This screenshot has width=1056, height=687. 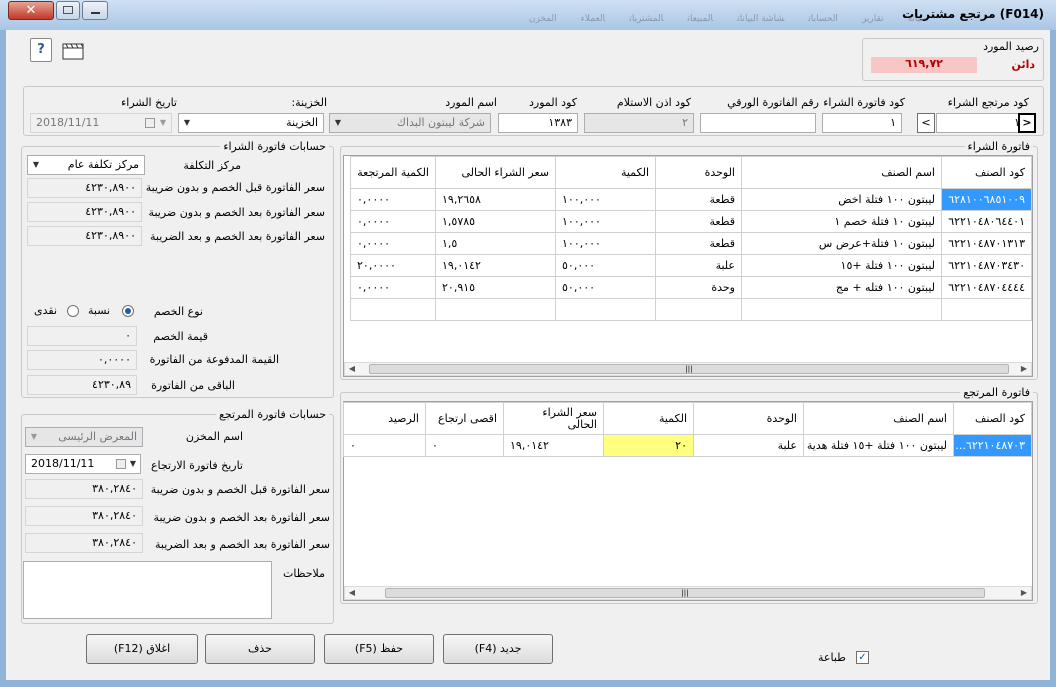 What do you see at coordinates (84, 437) in the screenshot?
I see `store-name-dropdown: المعرض الرئيسى ▼` at bounding box center [84, 437].